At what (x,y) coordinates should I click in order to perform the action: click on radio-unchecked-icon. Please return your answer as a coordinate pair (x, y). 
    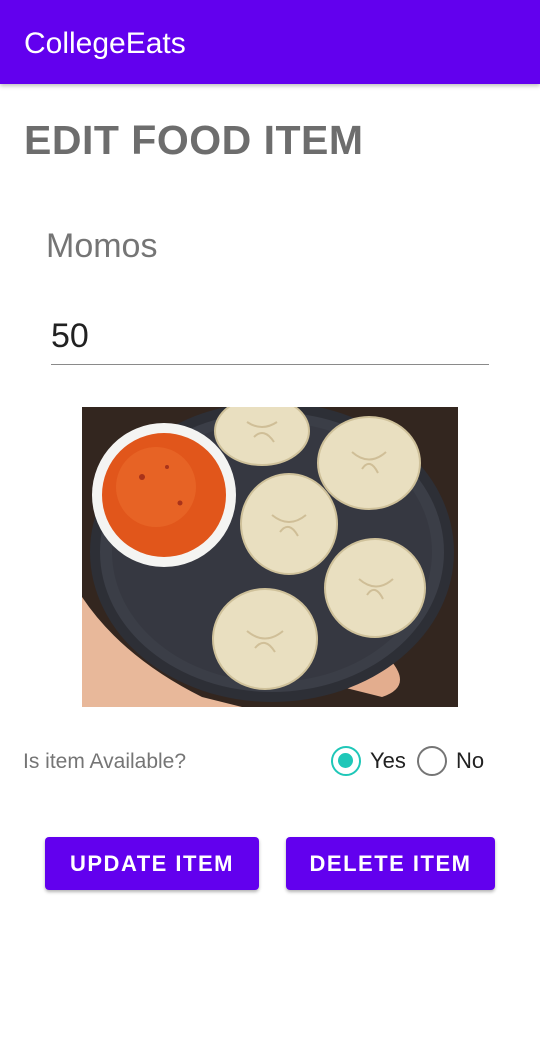
    Looking at the image, I should click on (432, 761).